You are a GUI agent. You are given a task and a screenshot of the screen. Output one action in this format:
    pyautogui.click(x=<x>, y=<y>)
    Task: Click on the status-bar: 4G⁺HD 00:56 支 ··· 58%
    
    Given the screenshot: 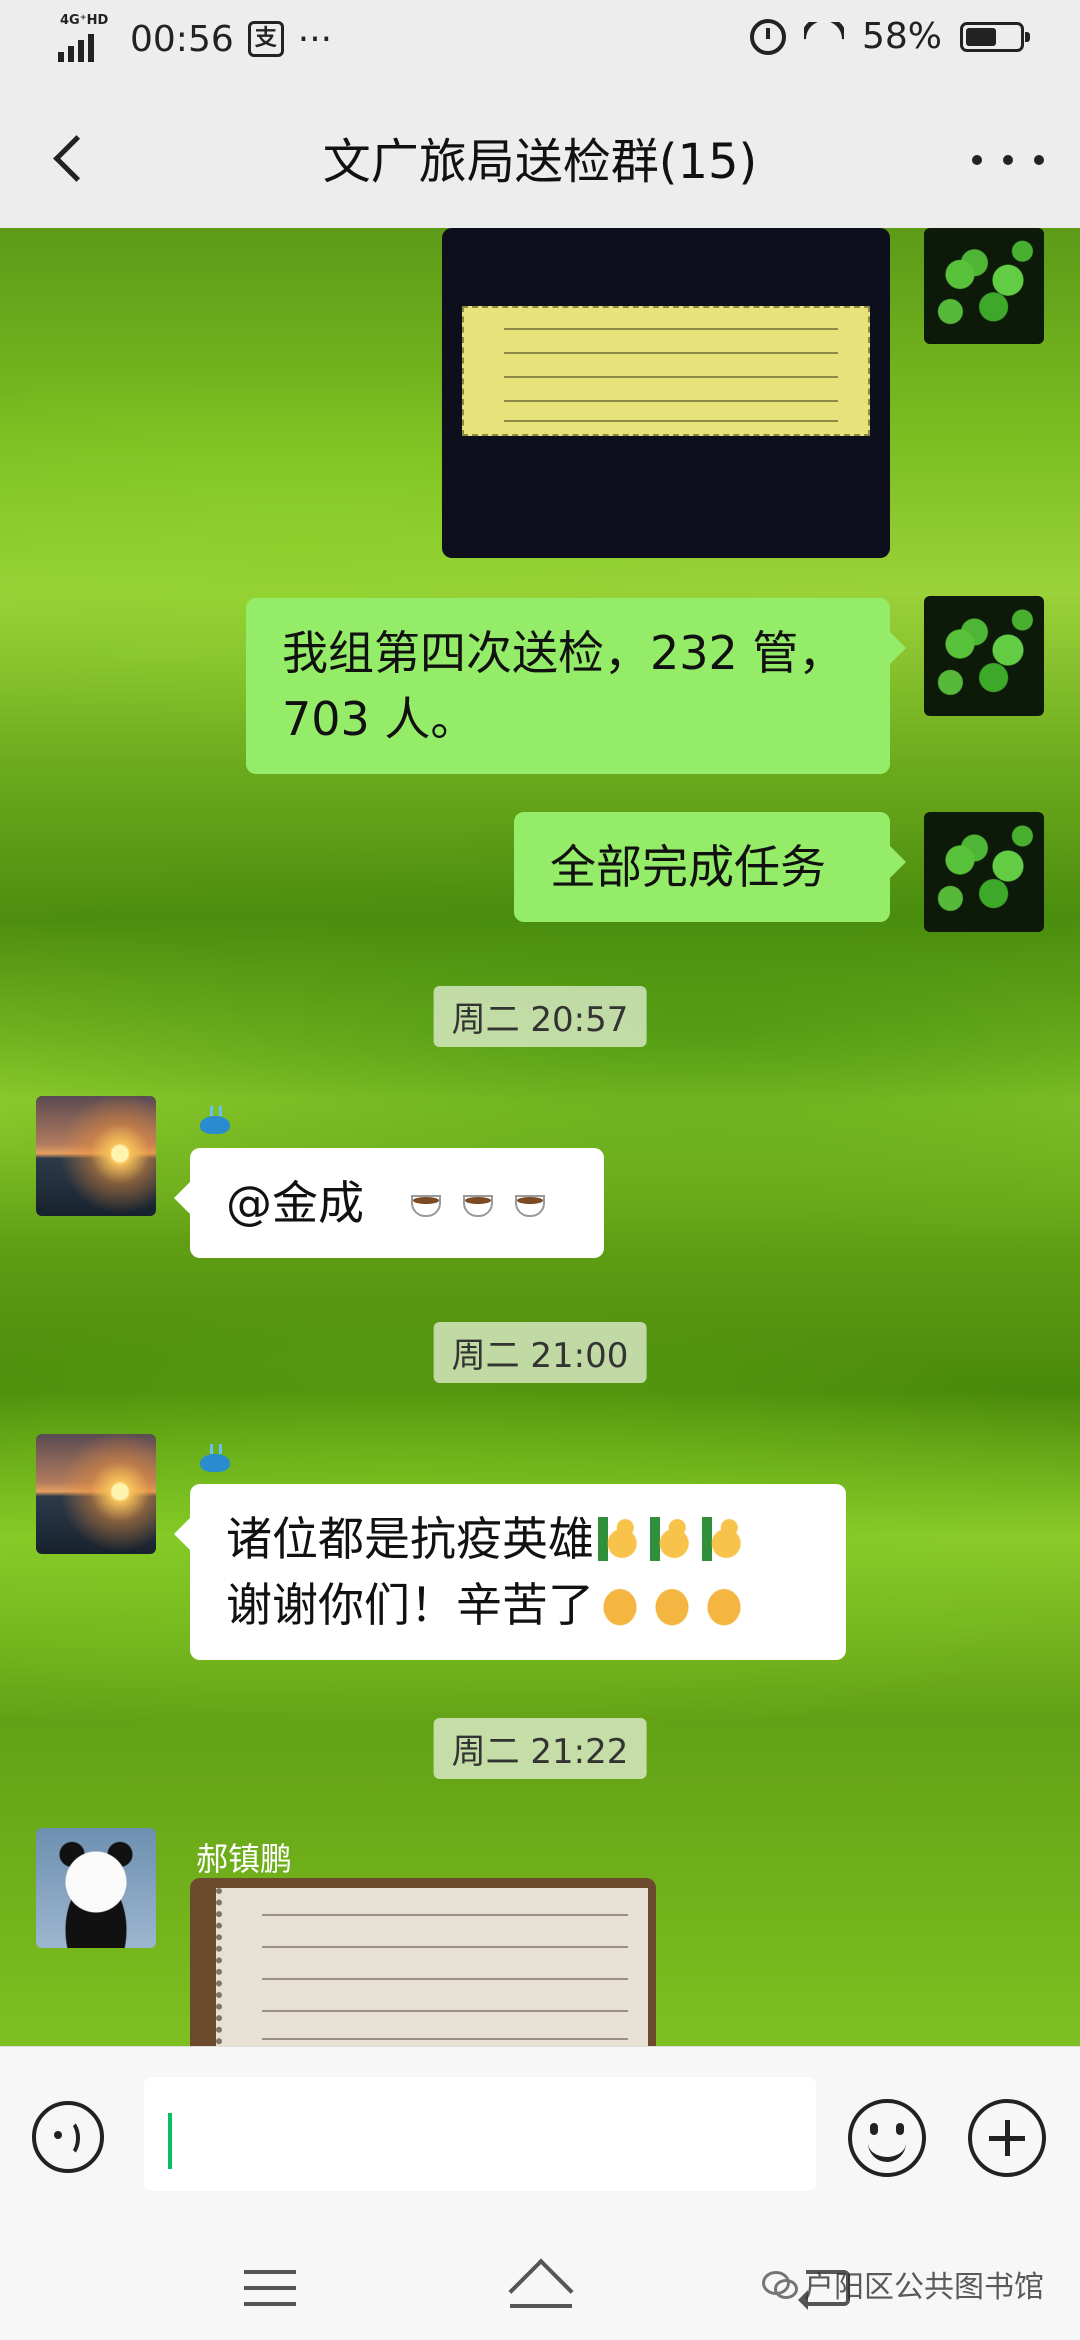 What is the action you would take?
    pyautogui.click(x=540, y=42)
    